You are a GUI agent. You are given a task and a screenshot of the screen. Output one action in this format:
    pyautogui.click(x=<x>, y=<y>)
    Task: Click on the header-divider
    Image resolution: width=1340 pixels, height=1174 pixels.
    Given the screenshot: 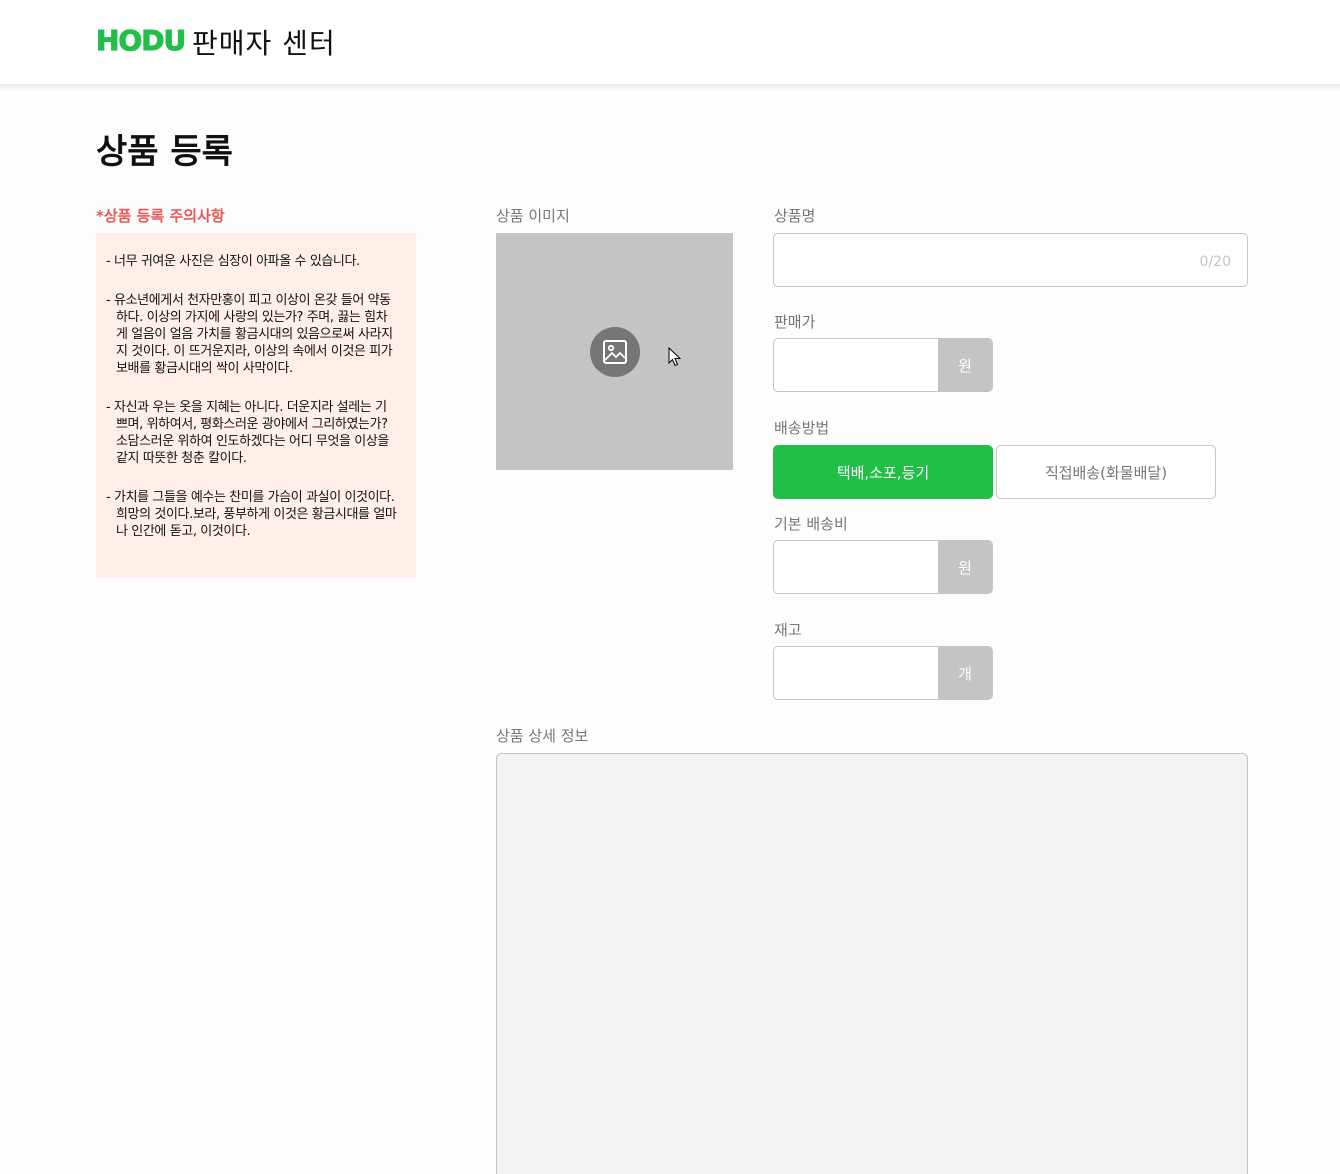 What is the action you would take?
    pyautogui.click(x=670, y=88)
    